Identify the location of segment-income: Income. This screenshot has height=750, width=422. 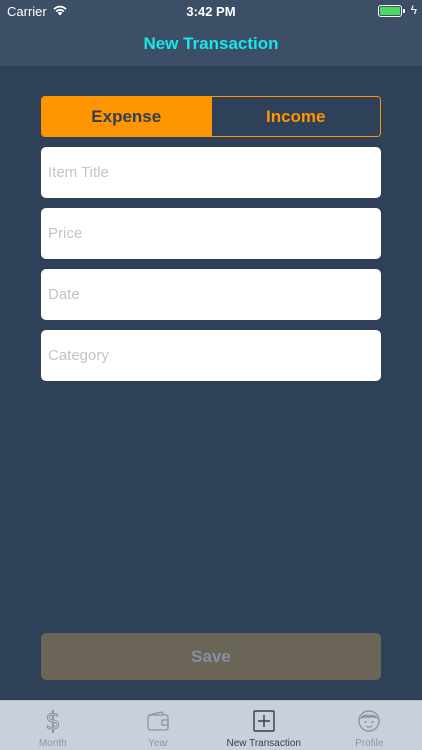
(295, 116).